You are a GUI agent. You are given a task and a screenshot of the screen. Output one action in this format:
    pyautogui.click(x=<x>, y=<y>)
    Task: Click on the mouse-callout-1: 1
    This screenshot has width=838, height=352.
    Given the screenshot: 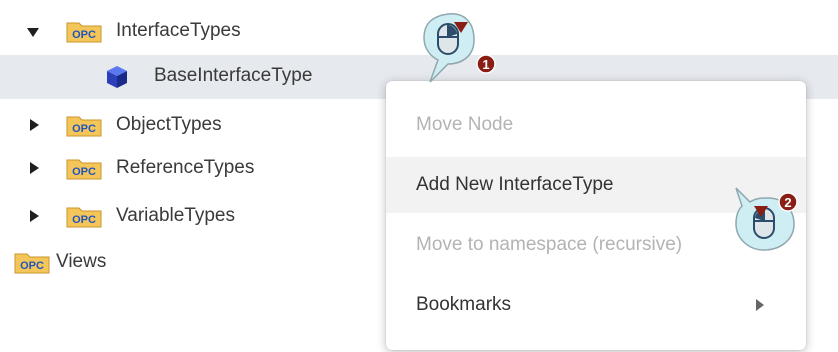 What is the action you would take?
    pyautogui.click(x=459, y=48)
    